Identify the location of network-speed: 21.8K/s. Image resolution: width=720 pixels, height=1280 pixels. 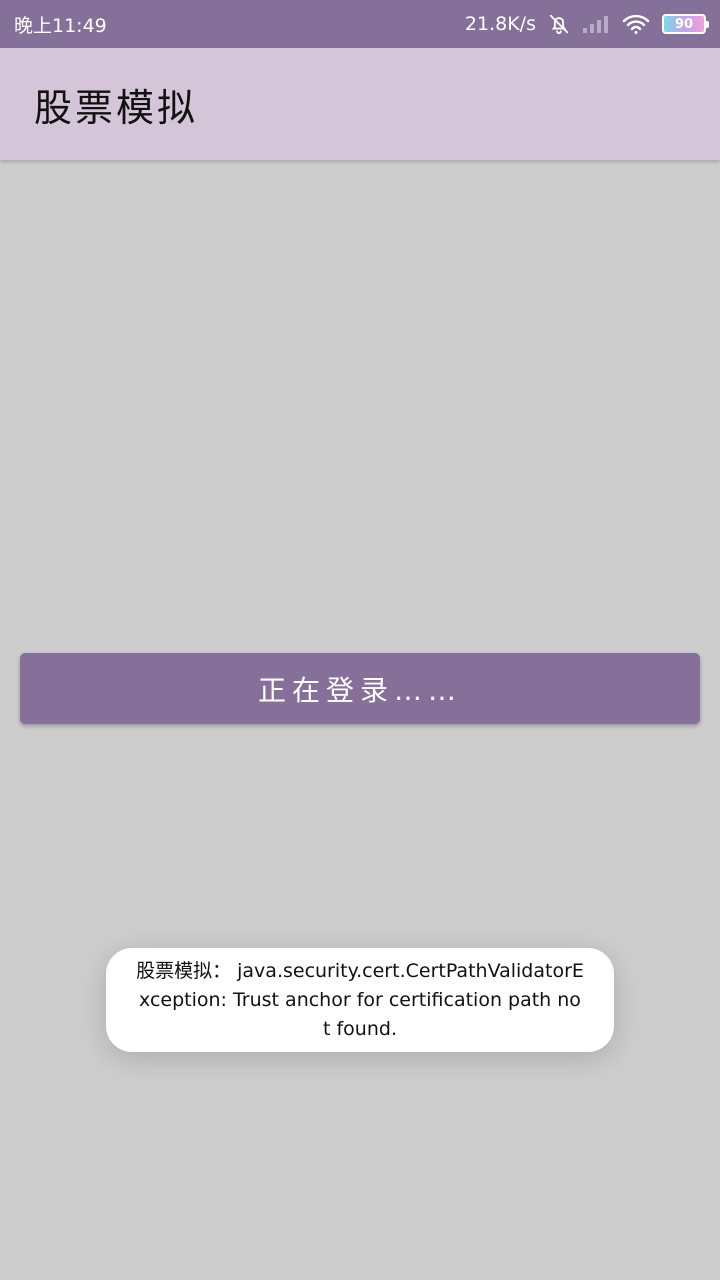
(500, 24).